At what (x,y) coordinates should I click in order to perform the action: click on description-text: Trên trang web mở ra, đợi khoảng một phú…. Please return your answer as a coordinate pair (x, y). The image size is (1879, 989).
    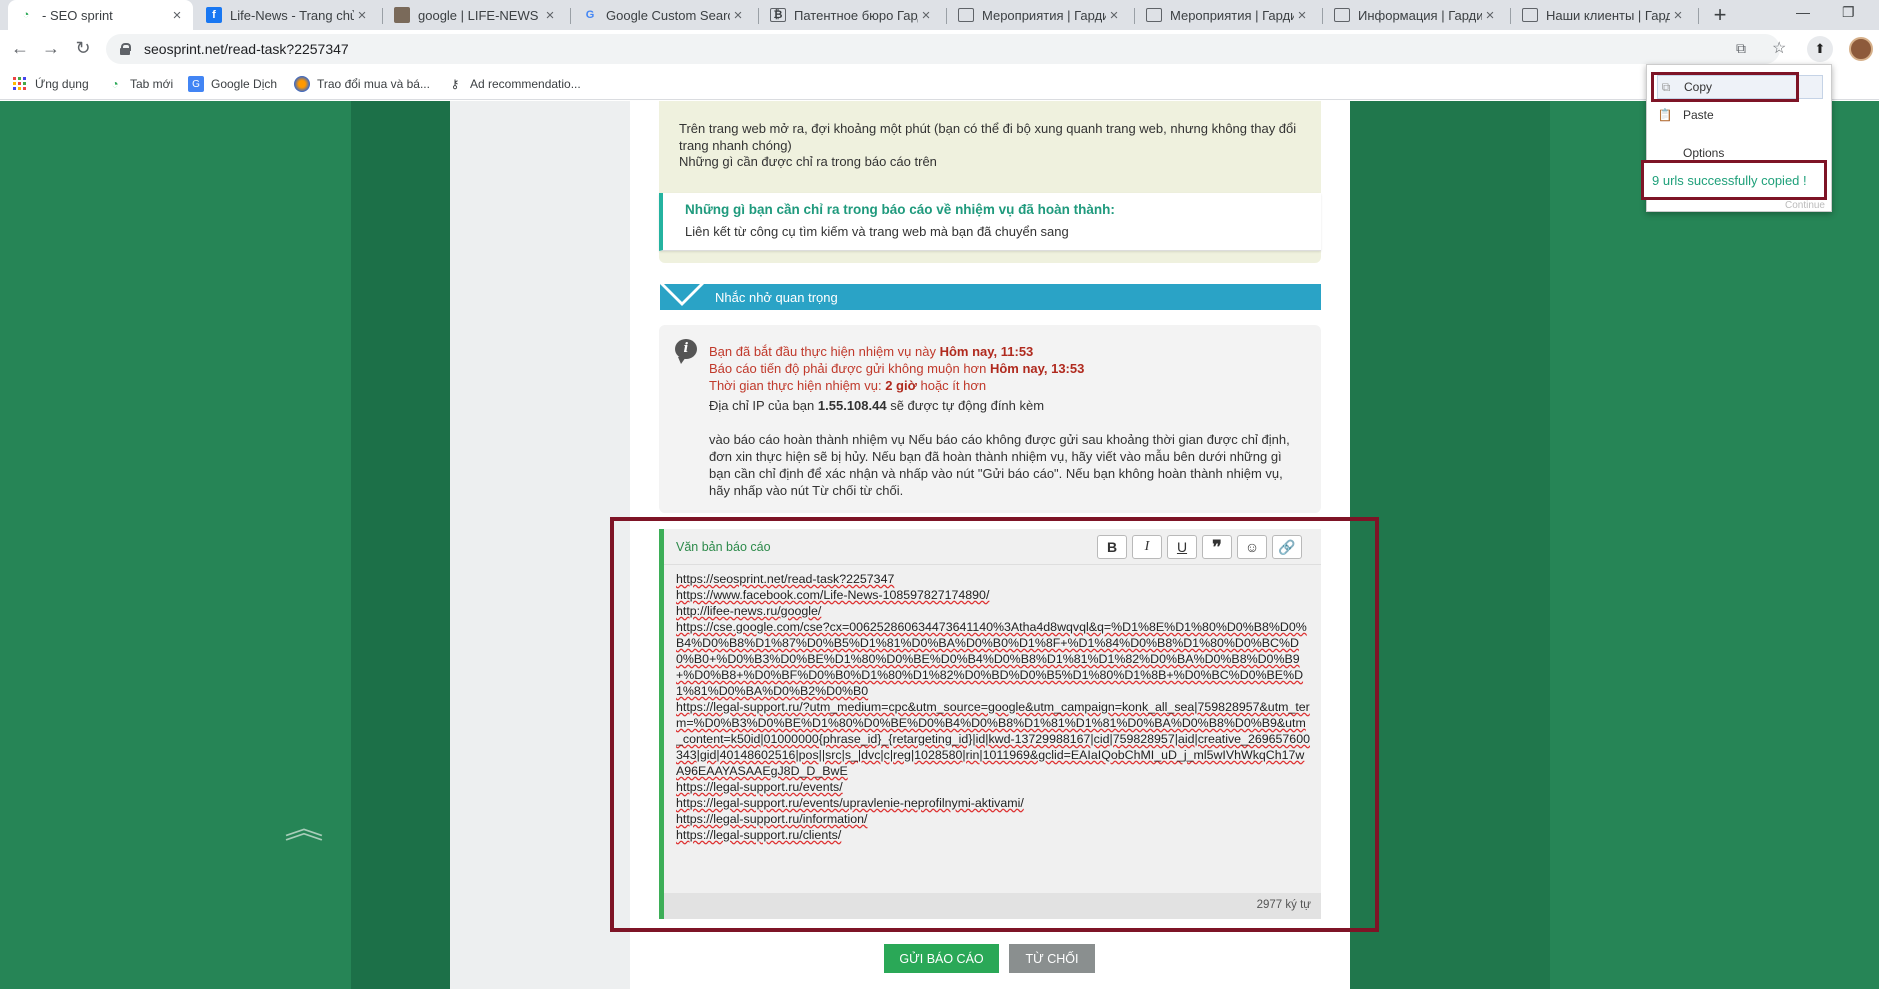
    Looking at the image, I should click on (990, 146).